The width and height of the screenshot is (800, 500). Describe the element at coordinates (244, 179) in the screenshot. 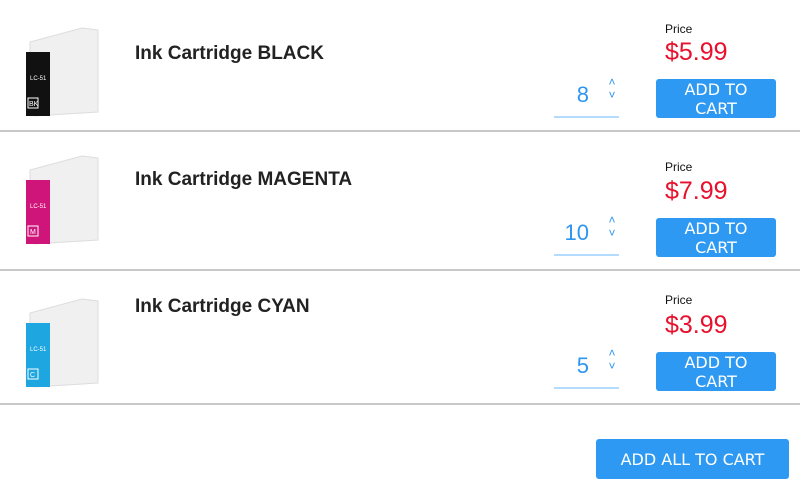

I see `product-name: Ink Cartridge MAGENTA` at that location.